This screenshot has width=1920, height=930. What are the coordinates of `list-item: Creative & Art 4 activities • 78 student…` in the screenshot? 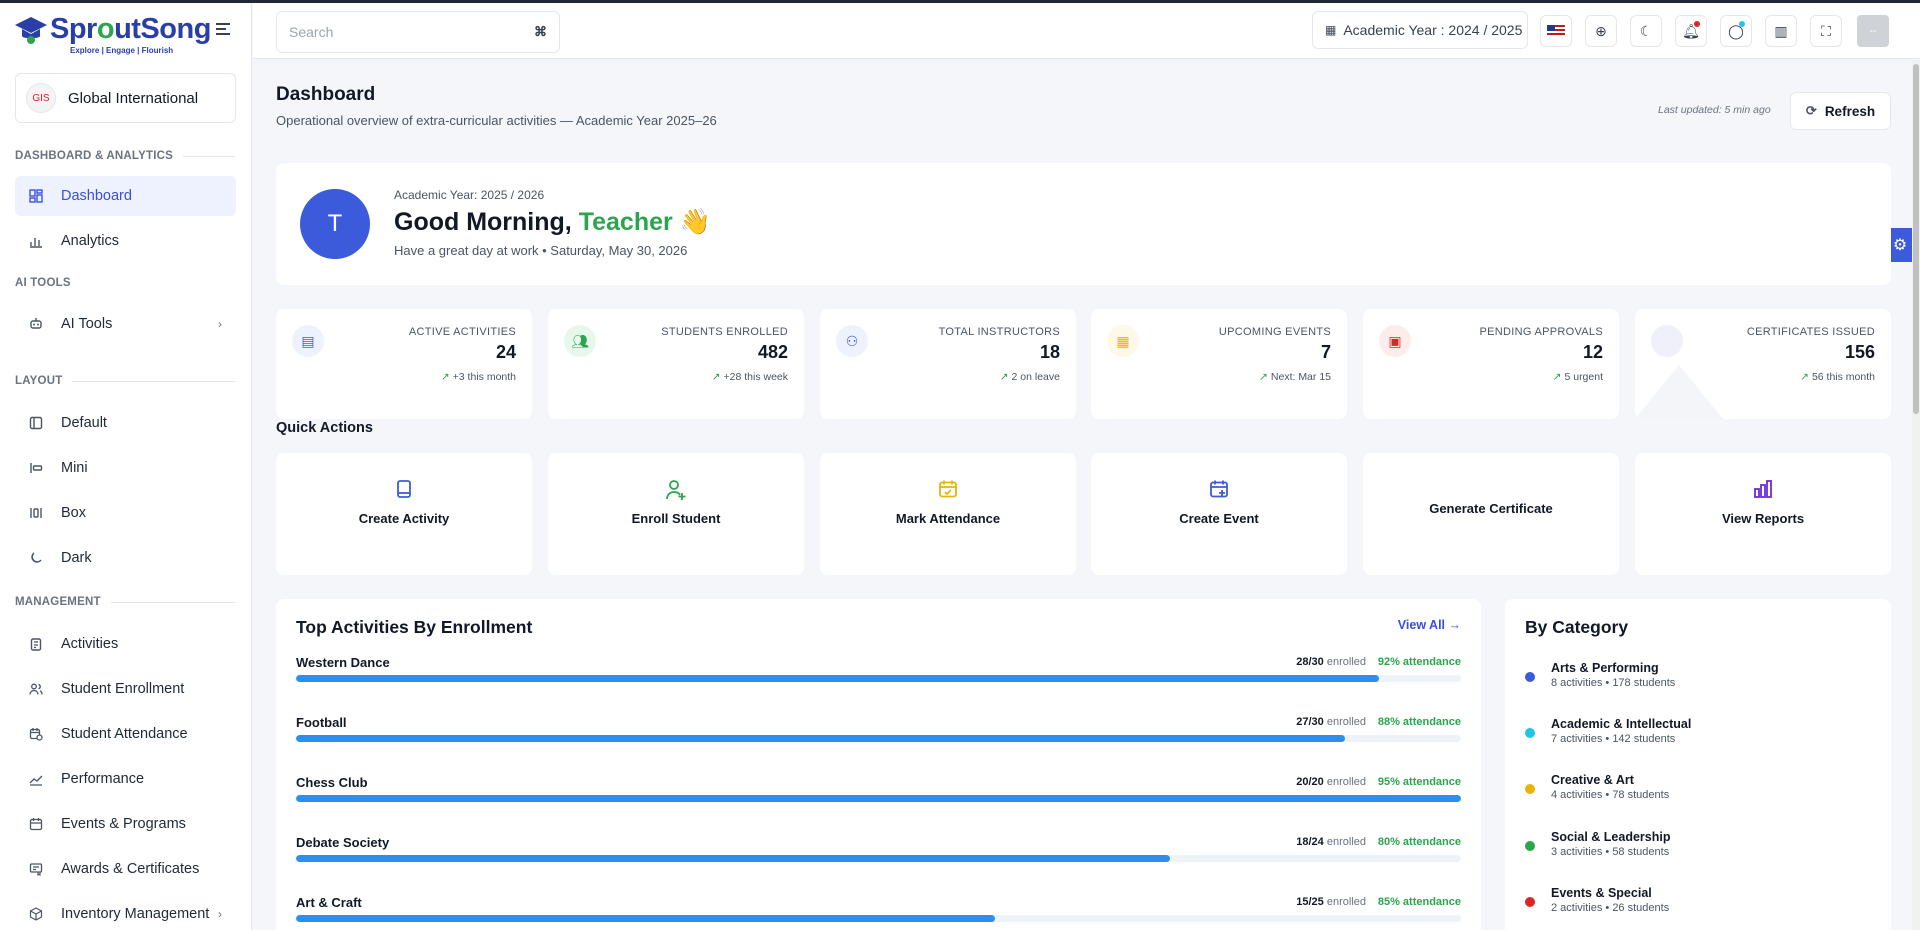 It's located at (1695, 793).